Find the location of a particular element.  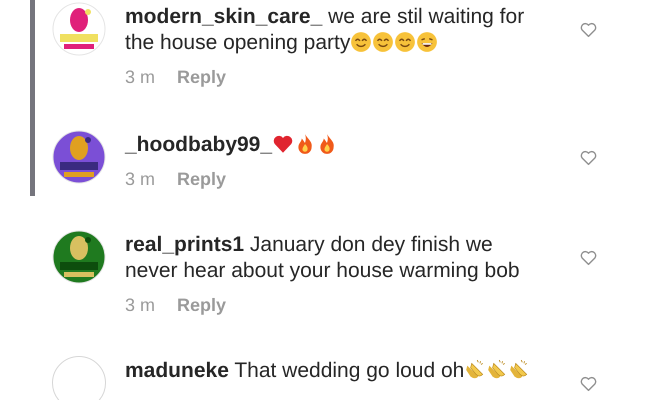

avatar-placeholder is located at coordinates (79, 378).